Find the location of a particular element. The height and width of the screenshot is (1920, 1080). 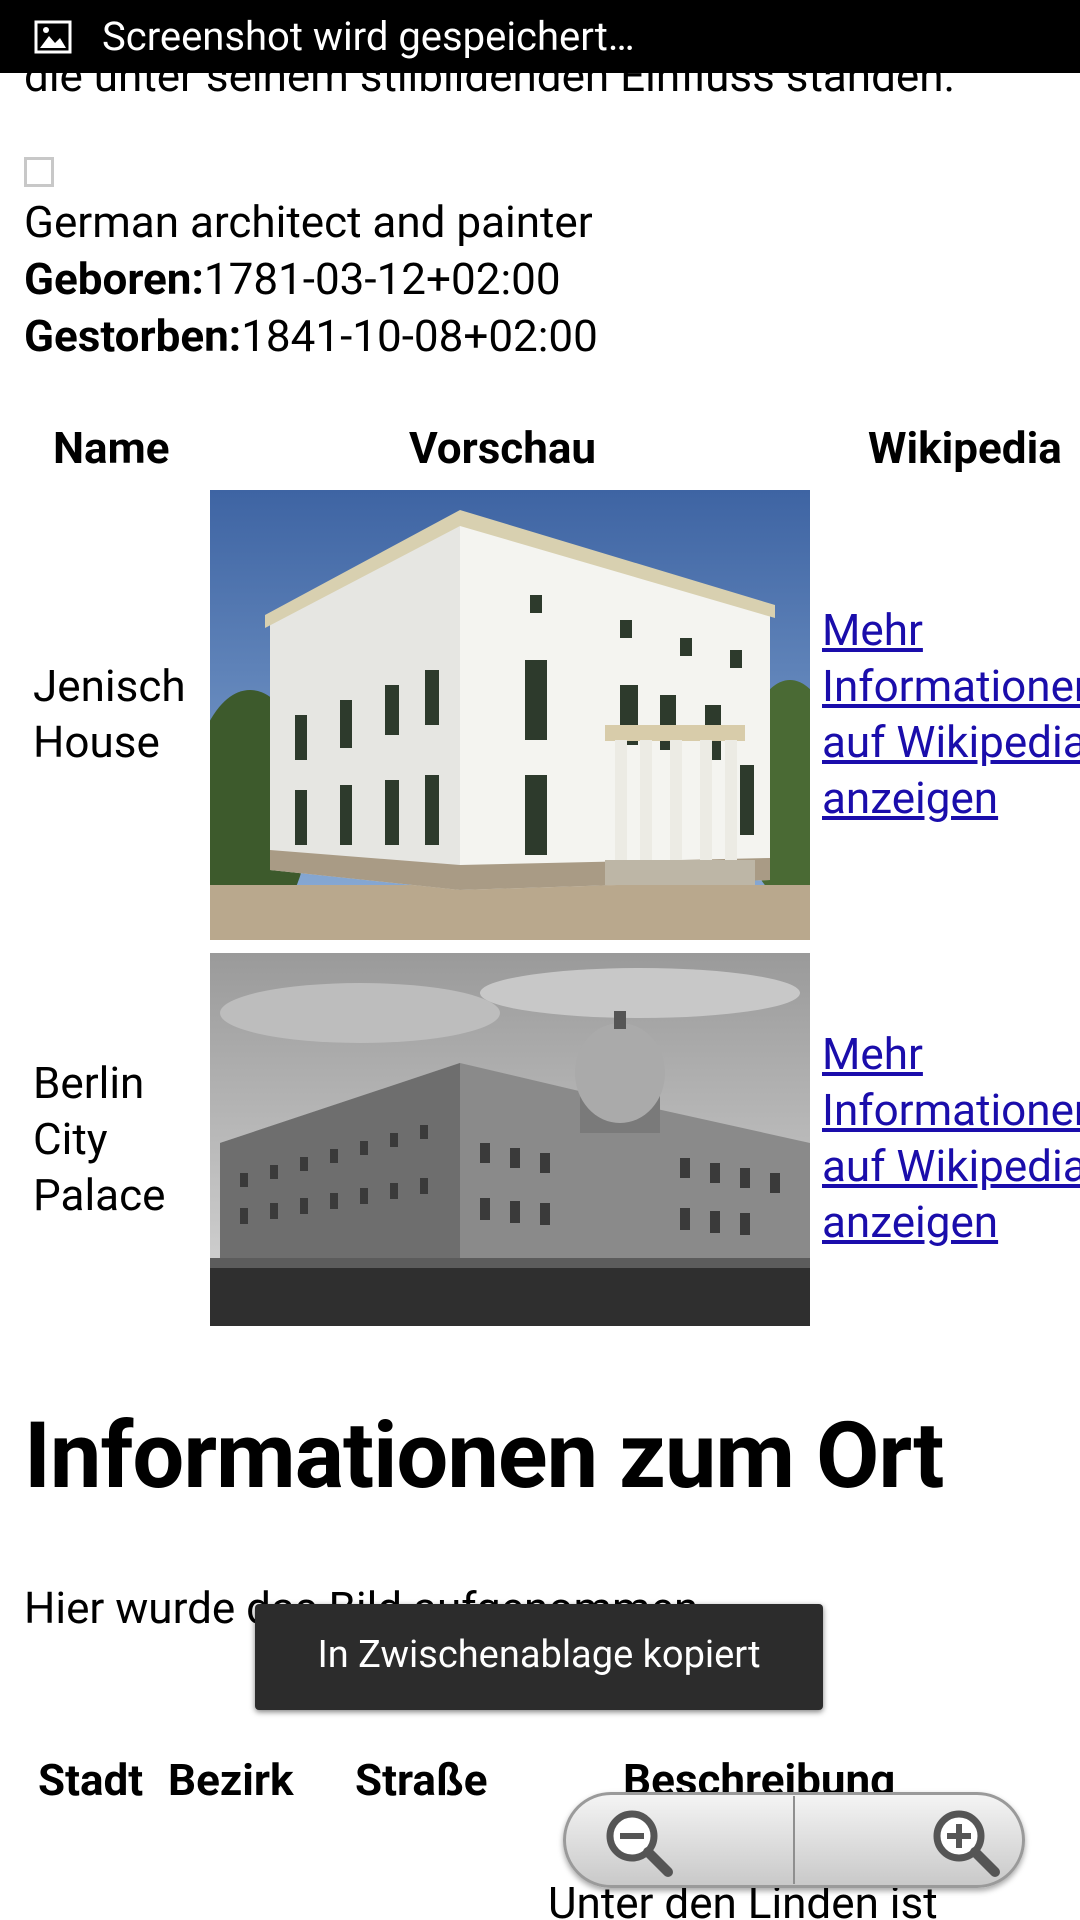

person-description: German architect and painter is located at coordinates (308, 222).